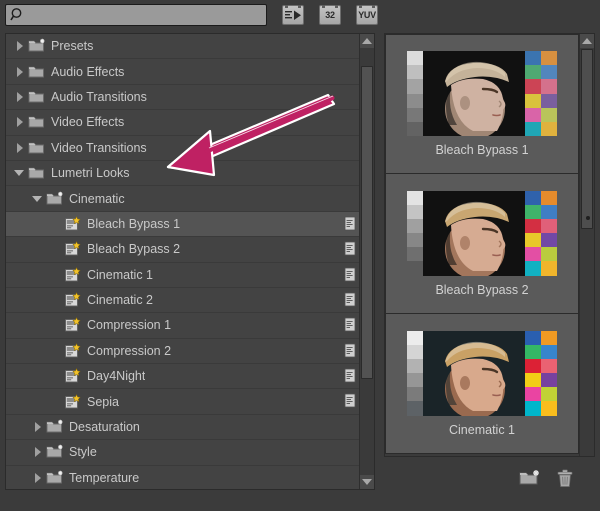 Image resolution: width=600 pixels, height=511 pixels. What do you see at coordinates (183, 199) in the screenshot?
I see `tree-row: Cinematic` at bounding box center [183, 199].